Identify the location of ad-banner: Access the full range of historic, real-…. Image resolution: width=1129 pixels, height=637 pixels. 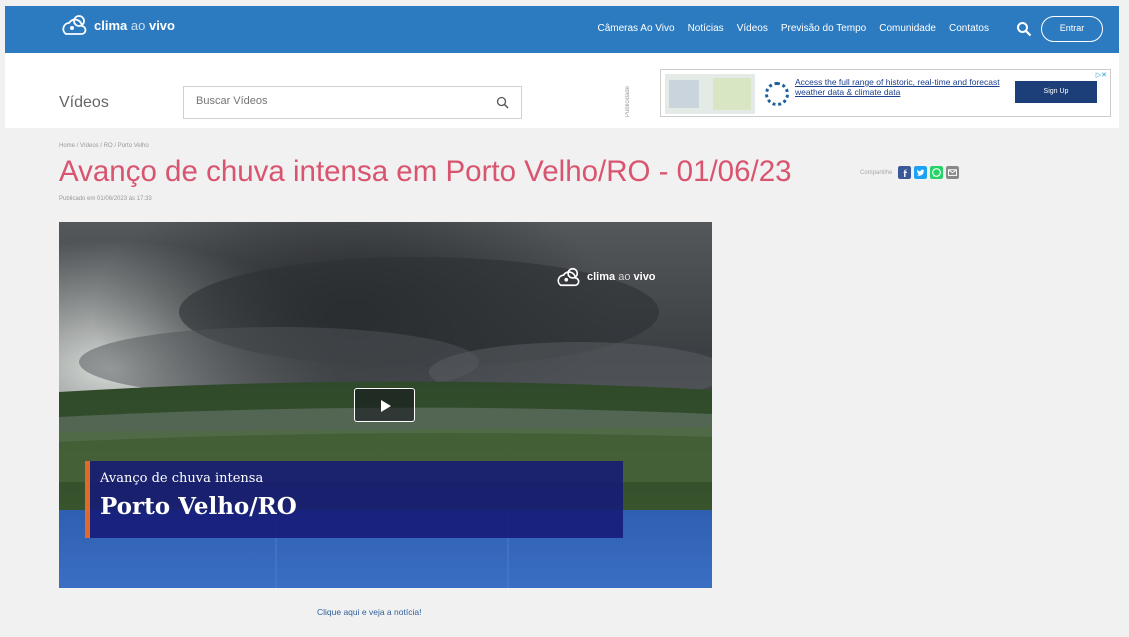
(885, 93).